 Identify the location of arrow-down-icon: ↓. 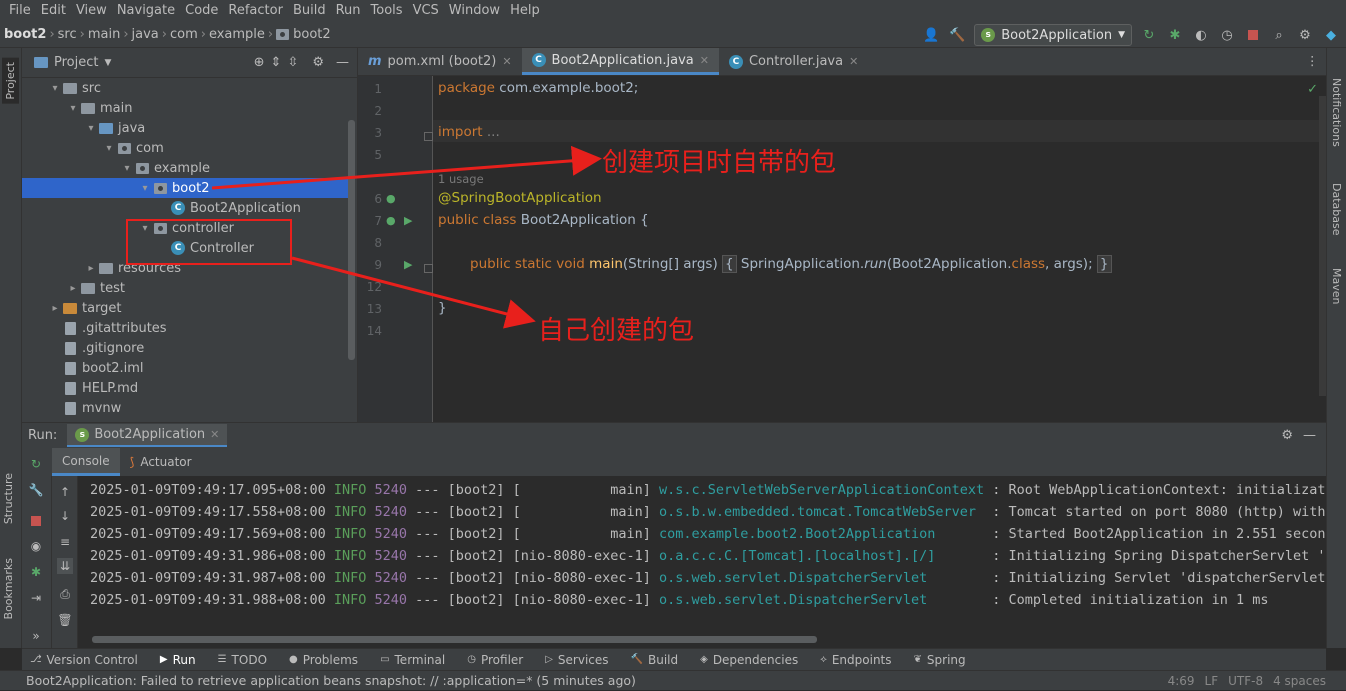
(65, 516).